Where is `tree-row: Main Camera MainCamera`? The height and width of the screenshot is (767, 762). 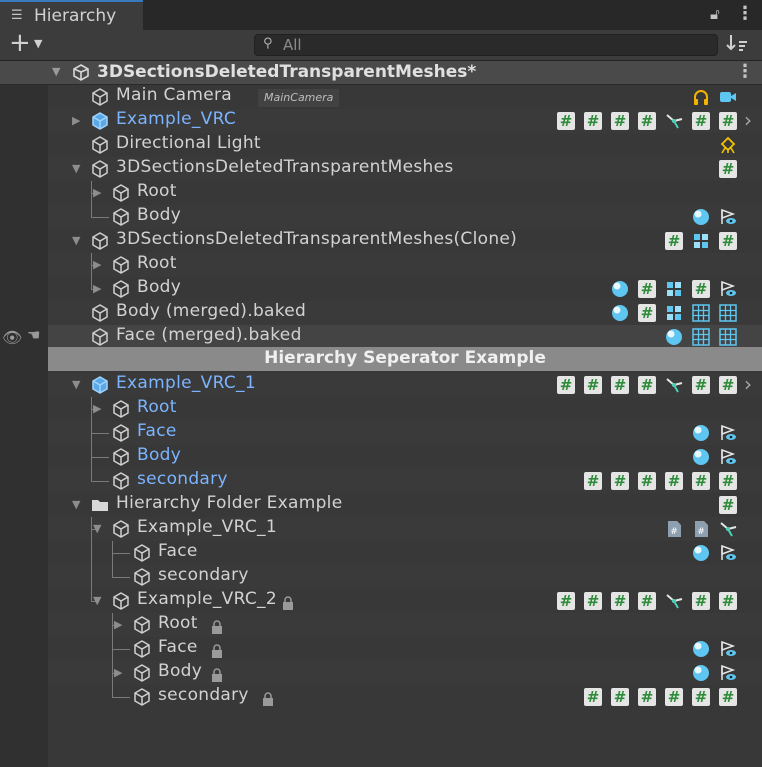
tree-row: Main Camera MainCamera is located at coordinates (405, 97).